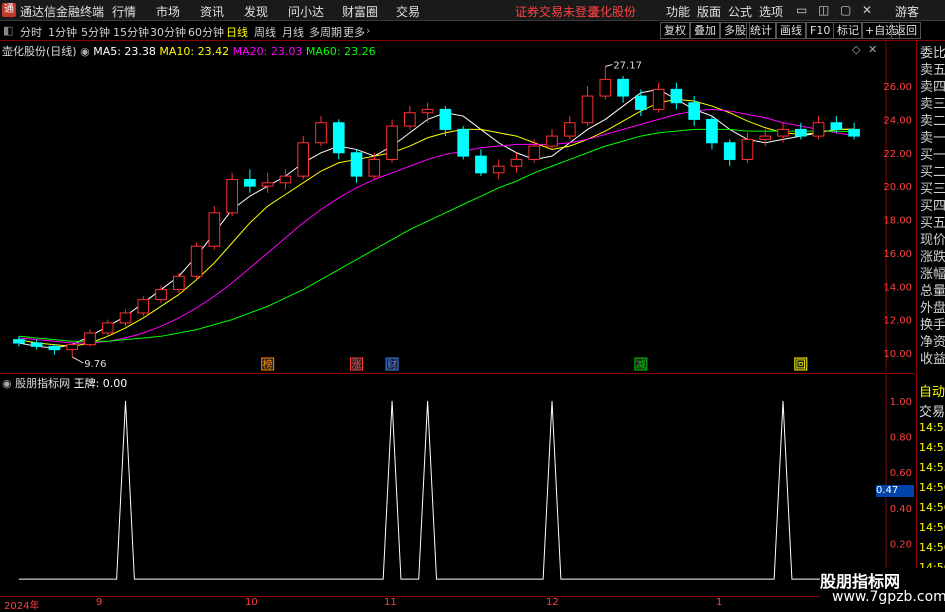 The image size is (945, 612). Describe the element at coordinates (557, 11) in the screenshot. I see `login-notice: 证券交易未登录` at that location.